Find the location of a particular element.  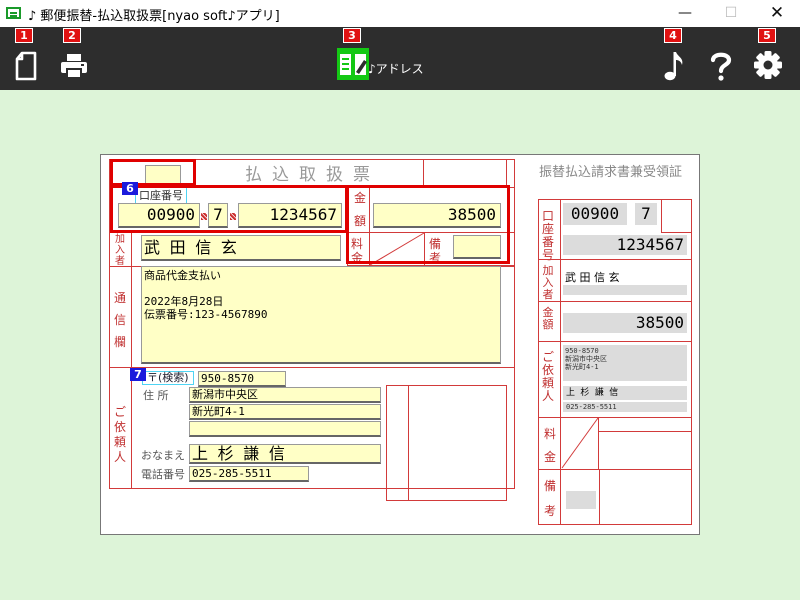

app-icon is located at coordinates (13, 13).